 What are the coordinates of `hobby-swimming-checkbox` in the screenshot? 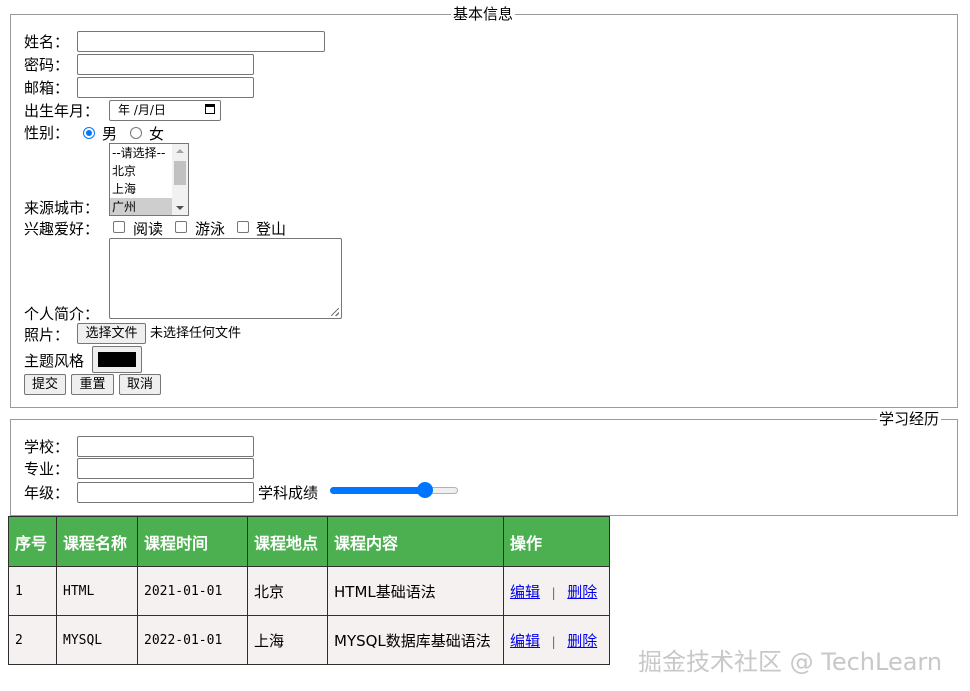 It's located at (181, 227).